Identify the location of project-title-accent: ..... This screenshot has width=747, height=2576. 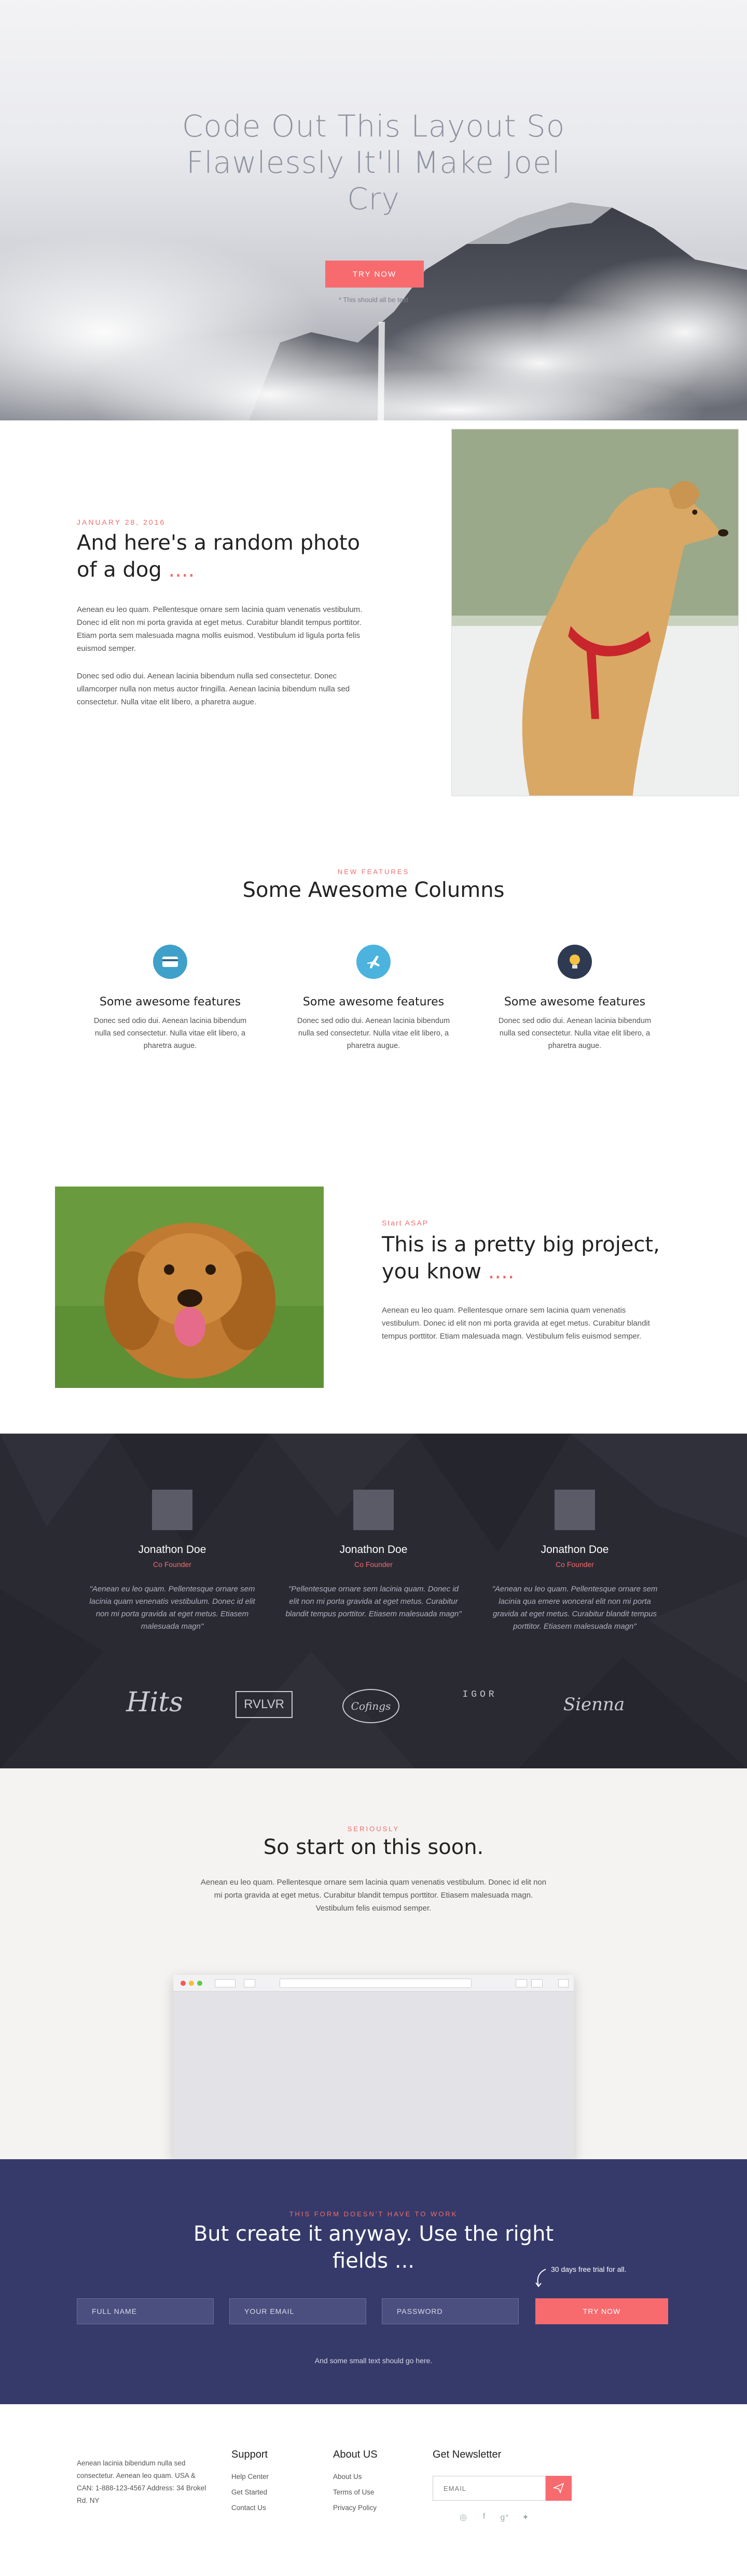
(502, 1272).